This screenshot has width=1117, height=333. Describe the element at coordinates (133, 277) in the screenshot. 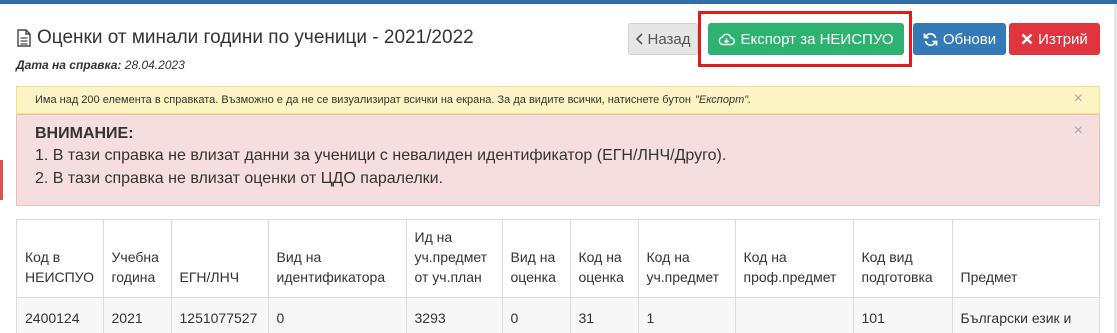

I see `column-header-text: година` at that location.